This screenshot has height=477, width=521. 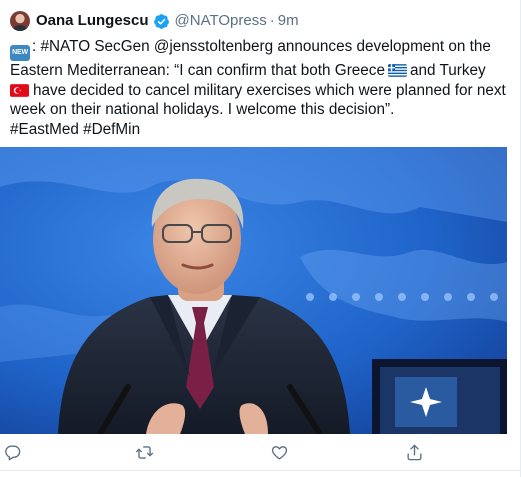 What do you see at coordinates (447, 70) in the screenshot?
I see `tweet-text-line-2-tail: and Turkey` at bounding box center [447, 70].